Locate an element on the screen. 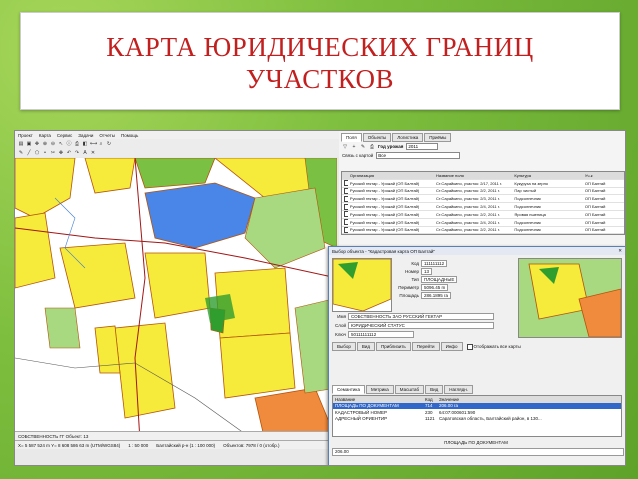 The width and height of the screenshot is (638, 479). cell-crop: Кукуруза на зерно is located at coordinates (531, 183).